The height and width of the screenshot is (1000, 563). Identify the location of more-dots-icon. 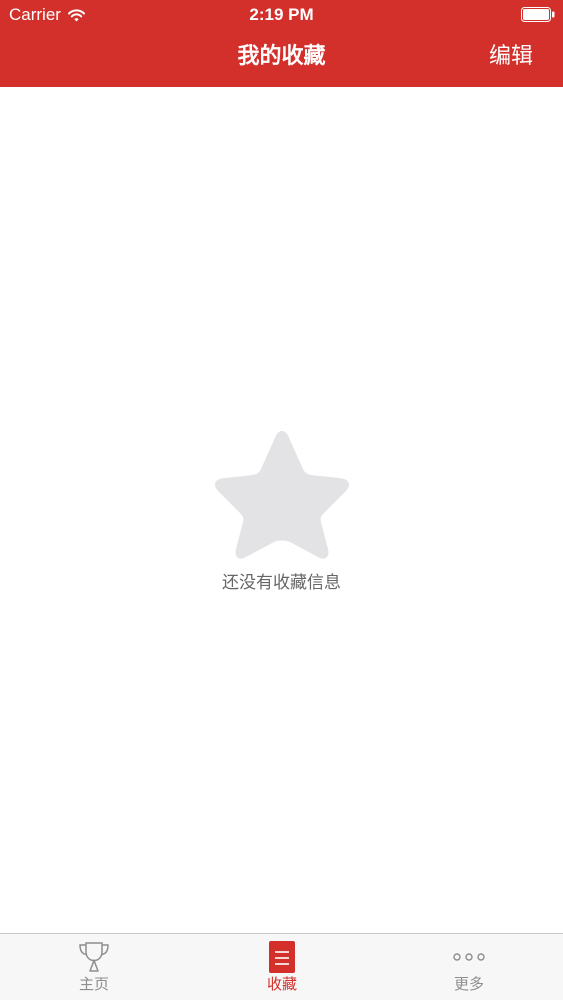
(469, 957).